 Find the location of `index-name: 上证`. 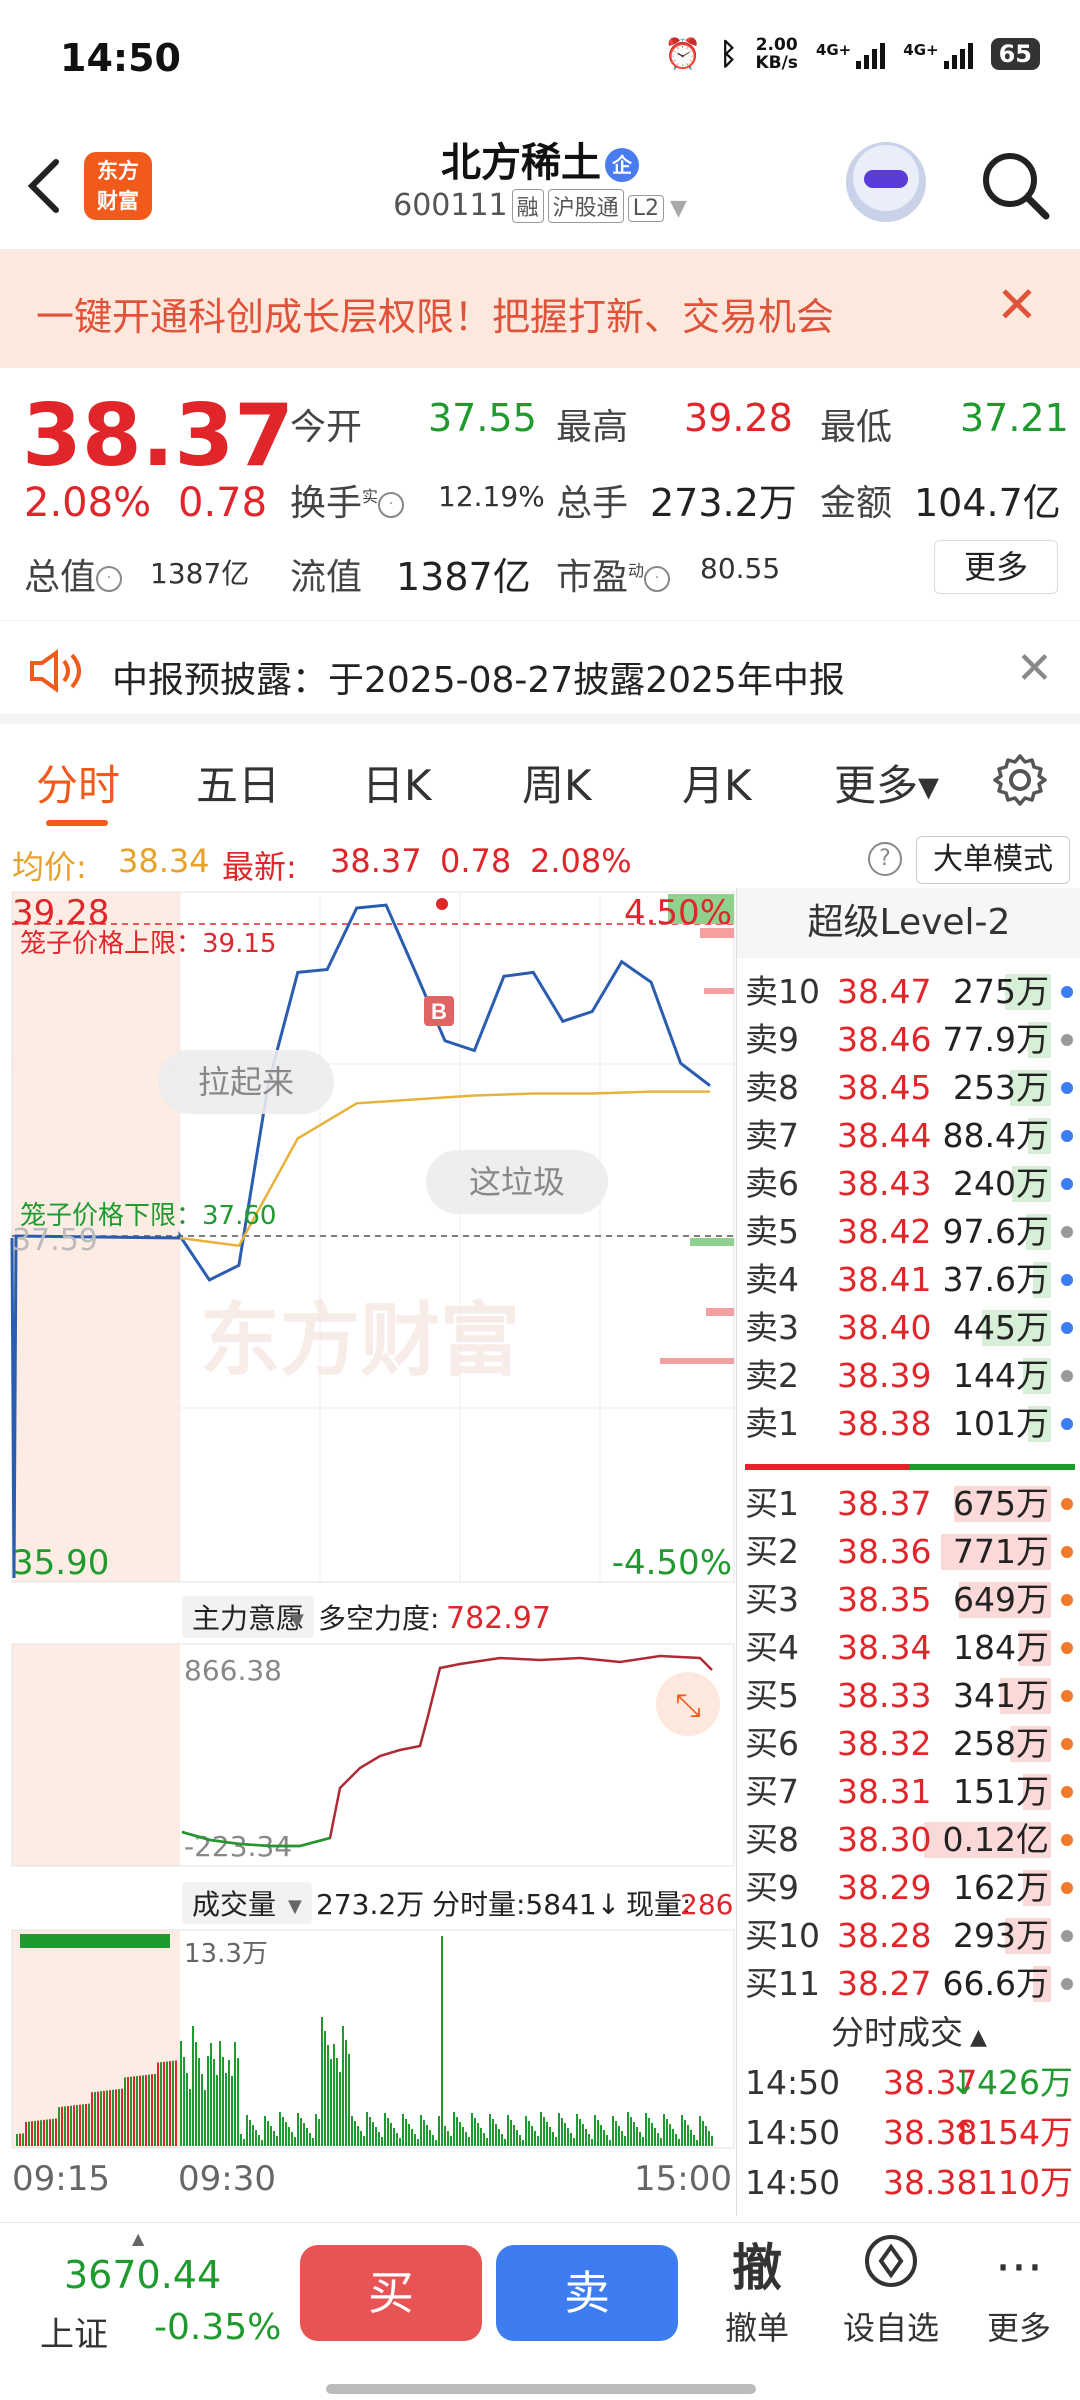

index-name: 上证 is located at coordinates (74, 2331).